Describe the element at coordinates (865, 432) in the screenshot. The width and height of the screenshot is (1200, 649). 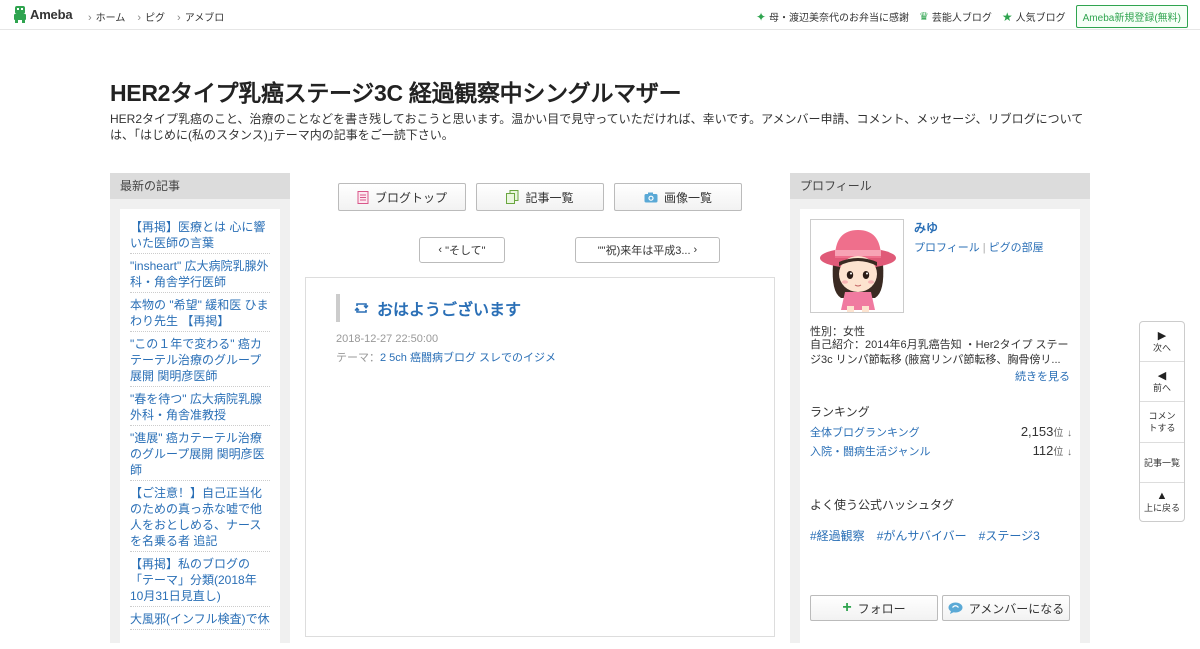
I see `ranking-label: 全体ブログランキング` at that location.